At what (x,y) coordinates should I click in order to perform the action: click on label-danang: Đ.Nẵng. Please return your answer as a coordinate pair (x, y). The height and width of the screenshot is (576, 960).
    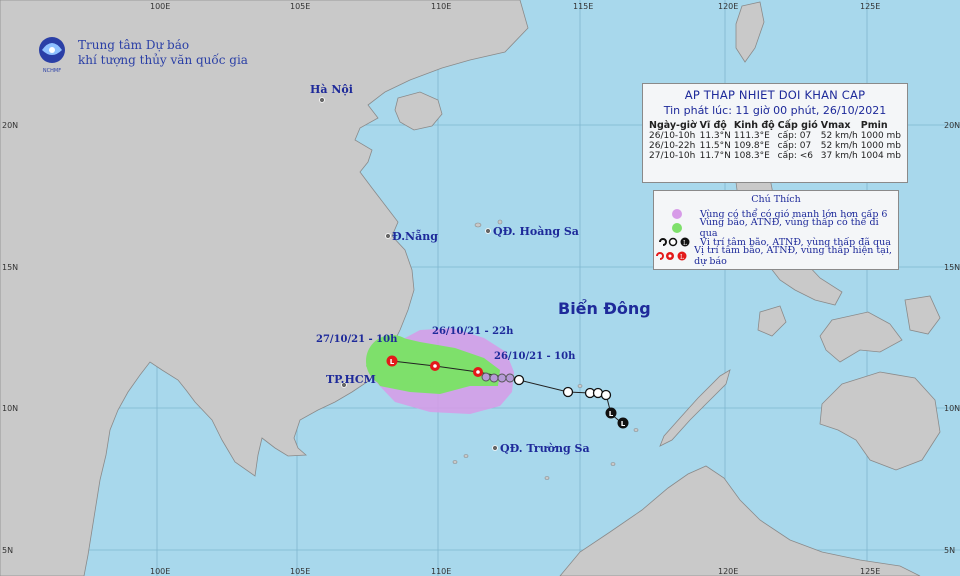
    Looking at the image, I should click on (415, 236).